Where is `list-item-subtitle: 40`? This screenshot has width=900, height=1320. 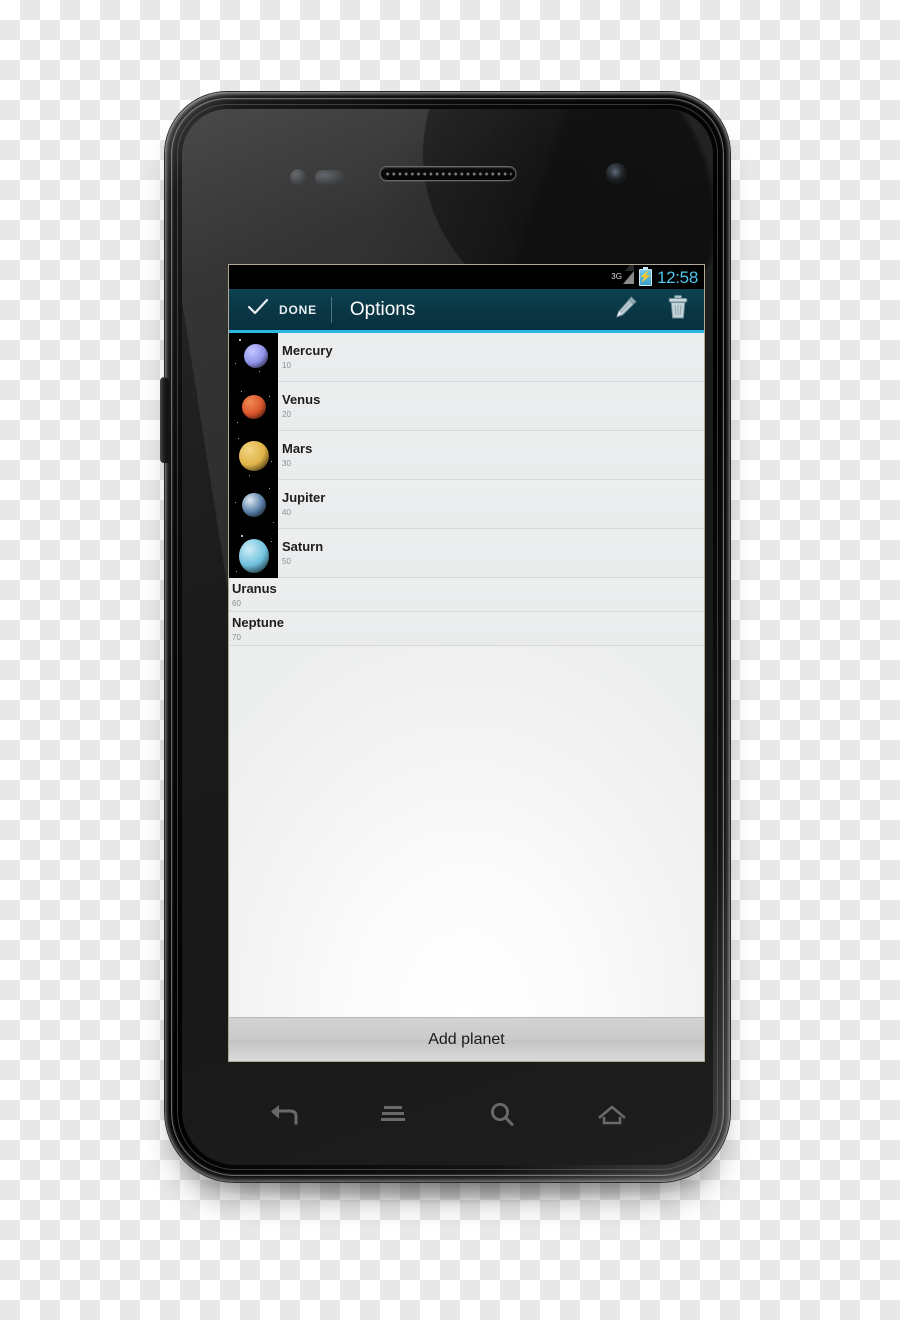 list-item-subtitle: 40 is located at coordinates (286, 512).